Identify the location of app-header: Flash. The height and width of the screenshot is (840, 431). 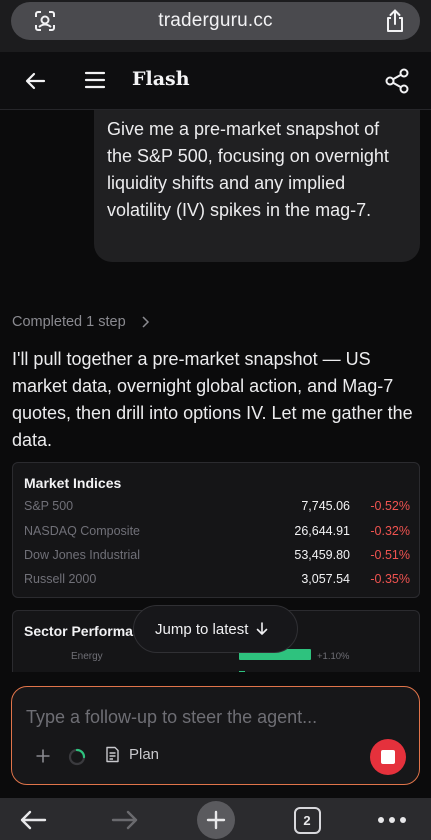
(215, 81).